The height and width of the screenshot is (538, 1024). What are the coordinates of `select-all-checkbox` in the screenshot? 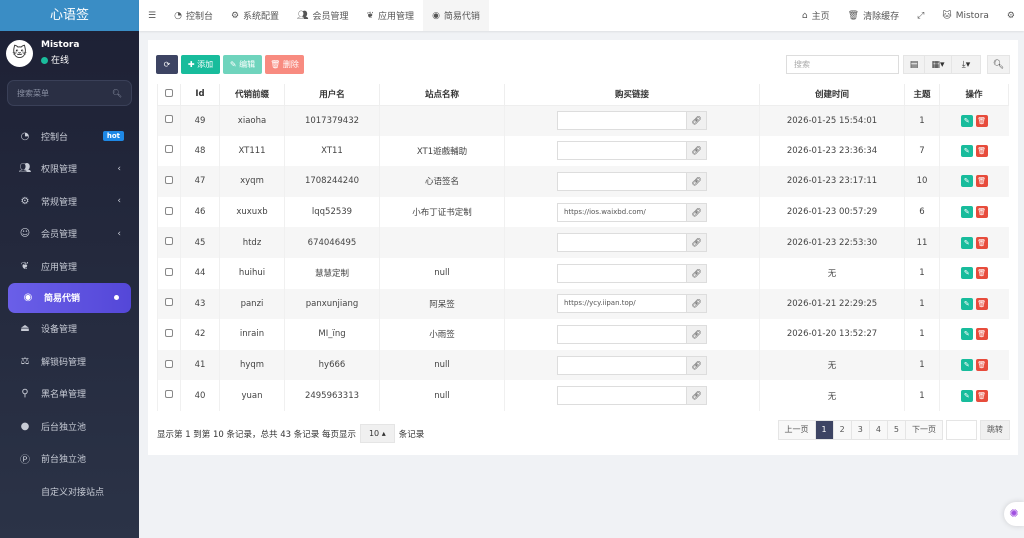 It's located at (169, 95).